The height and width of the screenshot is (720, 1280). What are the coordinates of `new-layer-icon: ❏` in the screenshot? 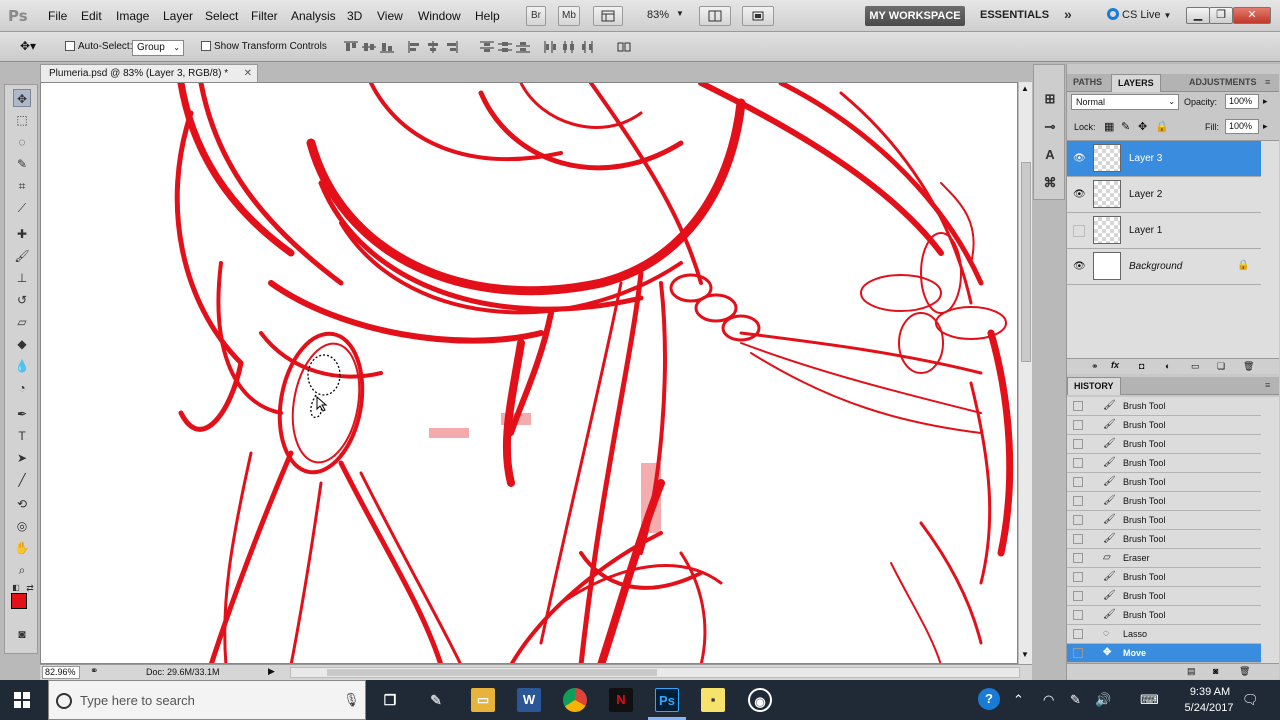 It's located at (1221, 366).